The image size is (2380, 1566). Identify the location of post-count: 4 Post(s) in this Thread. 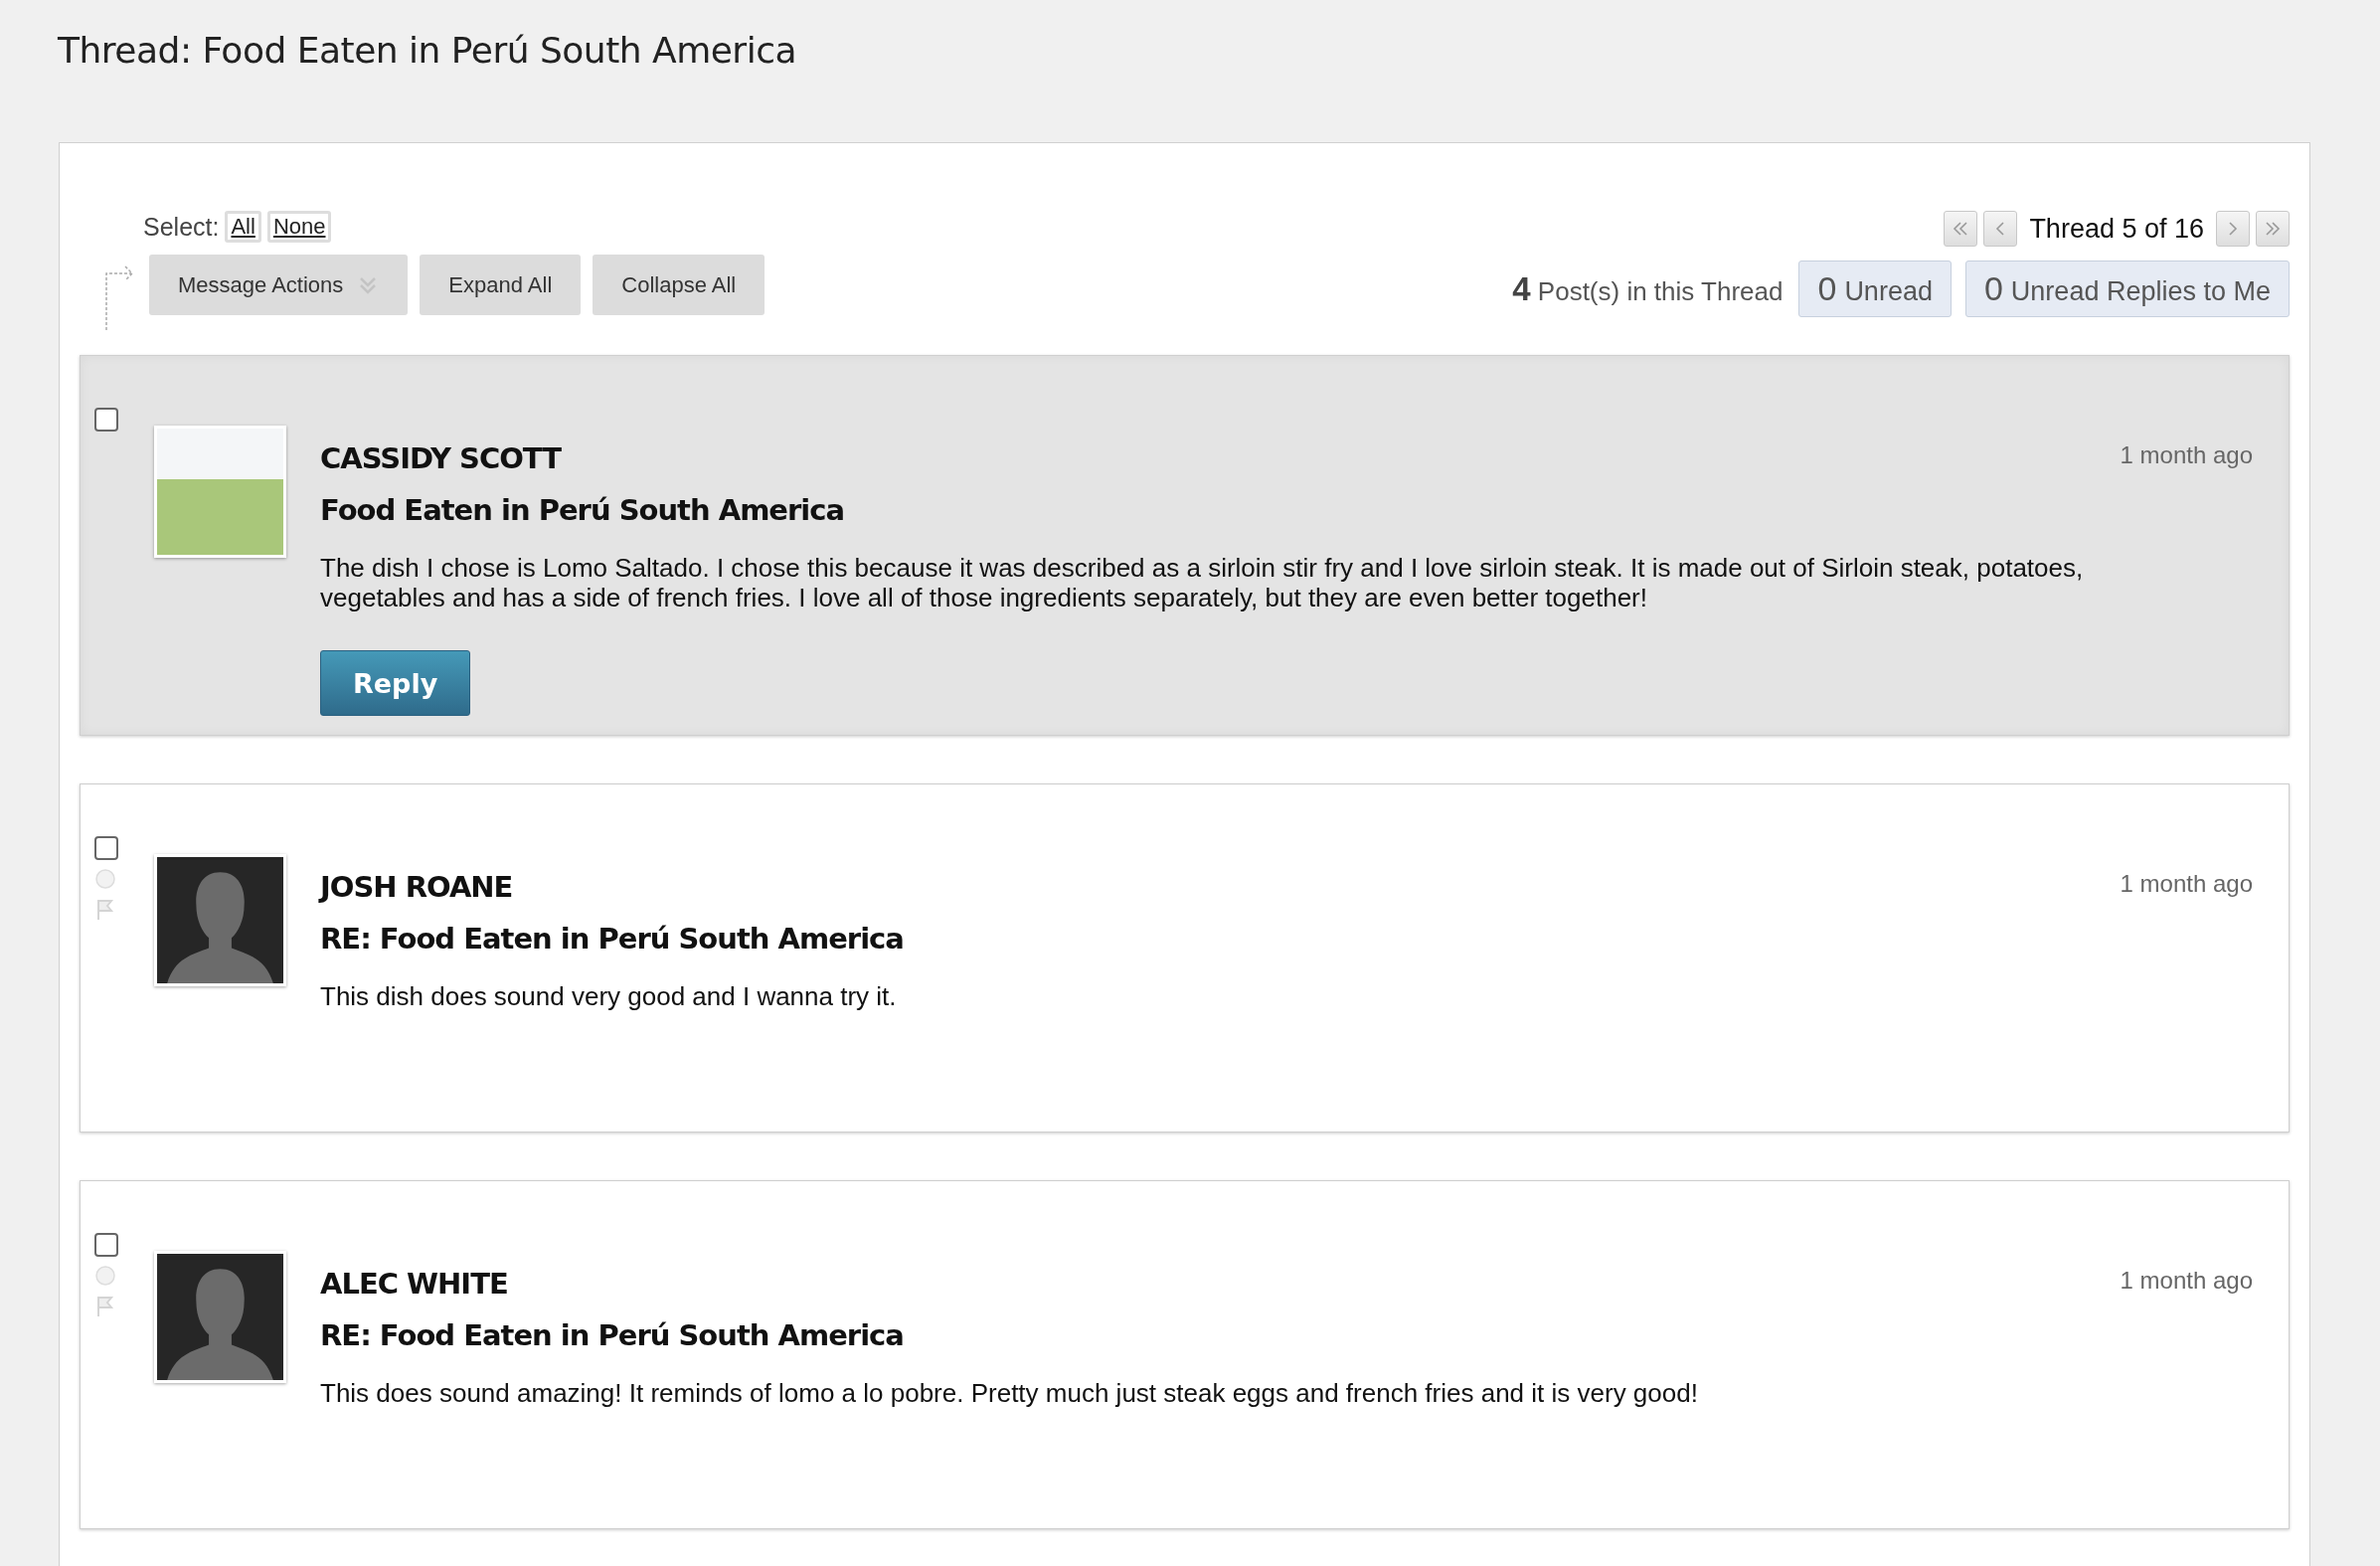
(1648, 289).